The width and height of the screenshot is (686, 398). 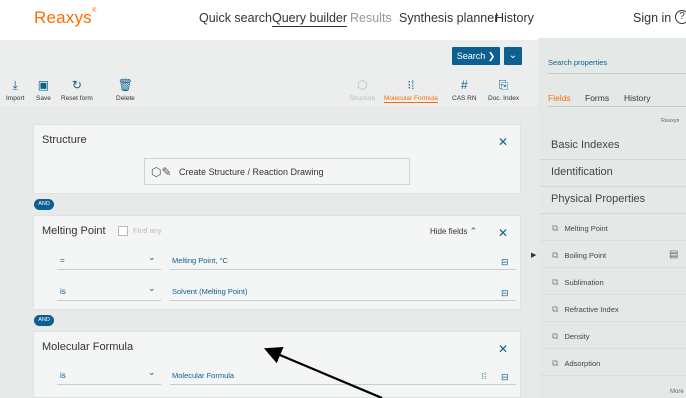 What do you see at coordinates (677, 392) in the screenshot?
I see `more-link: More` at bounding box center [677, 392].